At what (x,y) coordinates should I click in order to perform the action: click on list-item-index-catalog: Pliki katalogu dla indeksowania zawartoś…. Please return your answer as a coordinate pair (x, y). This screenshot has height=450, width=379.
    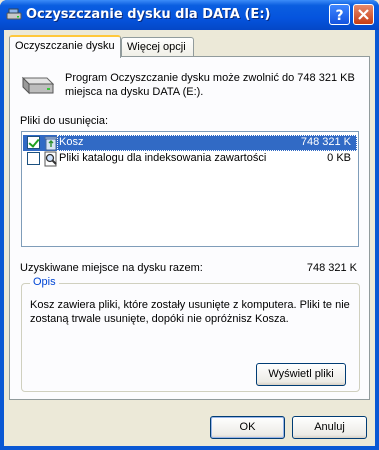
    Looking at the image, I should click on (190, 159).